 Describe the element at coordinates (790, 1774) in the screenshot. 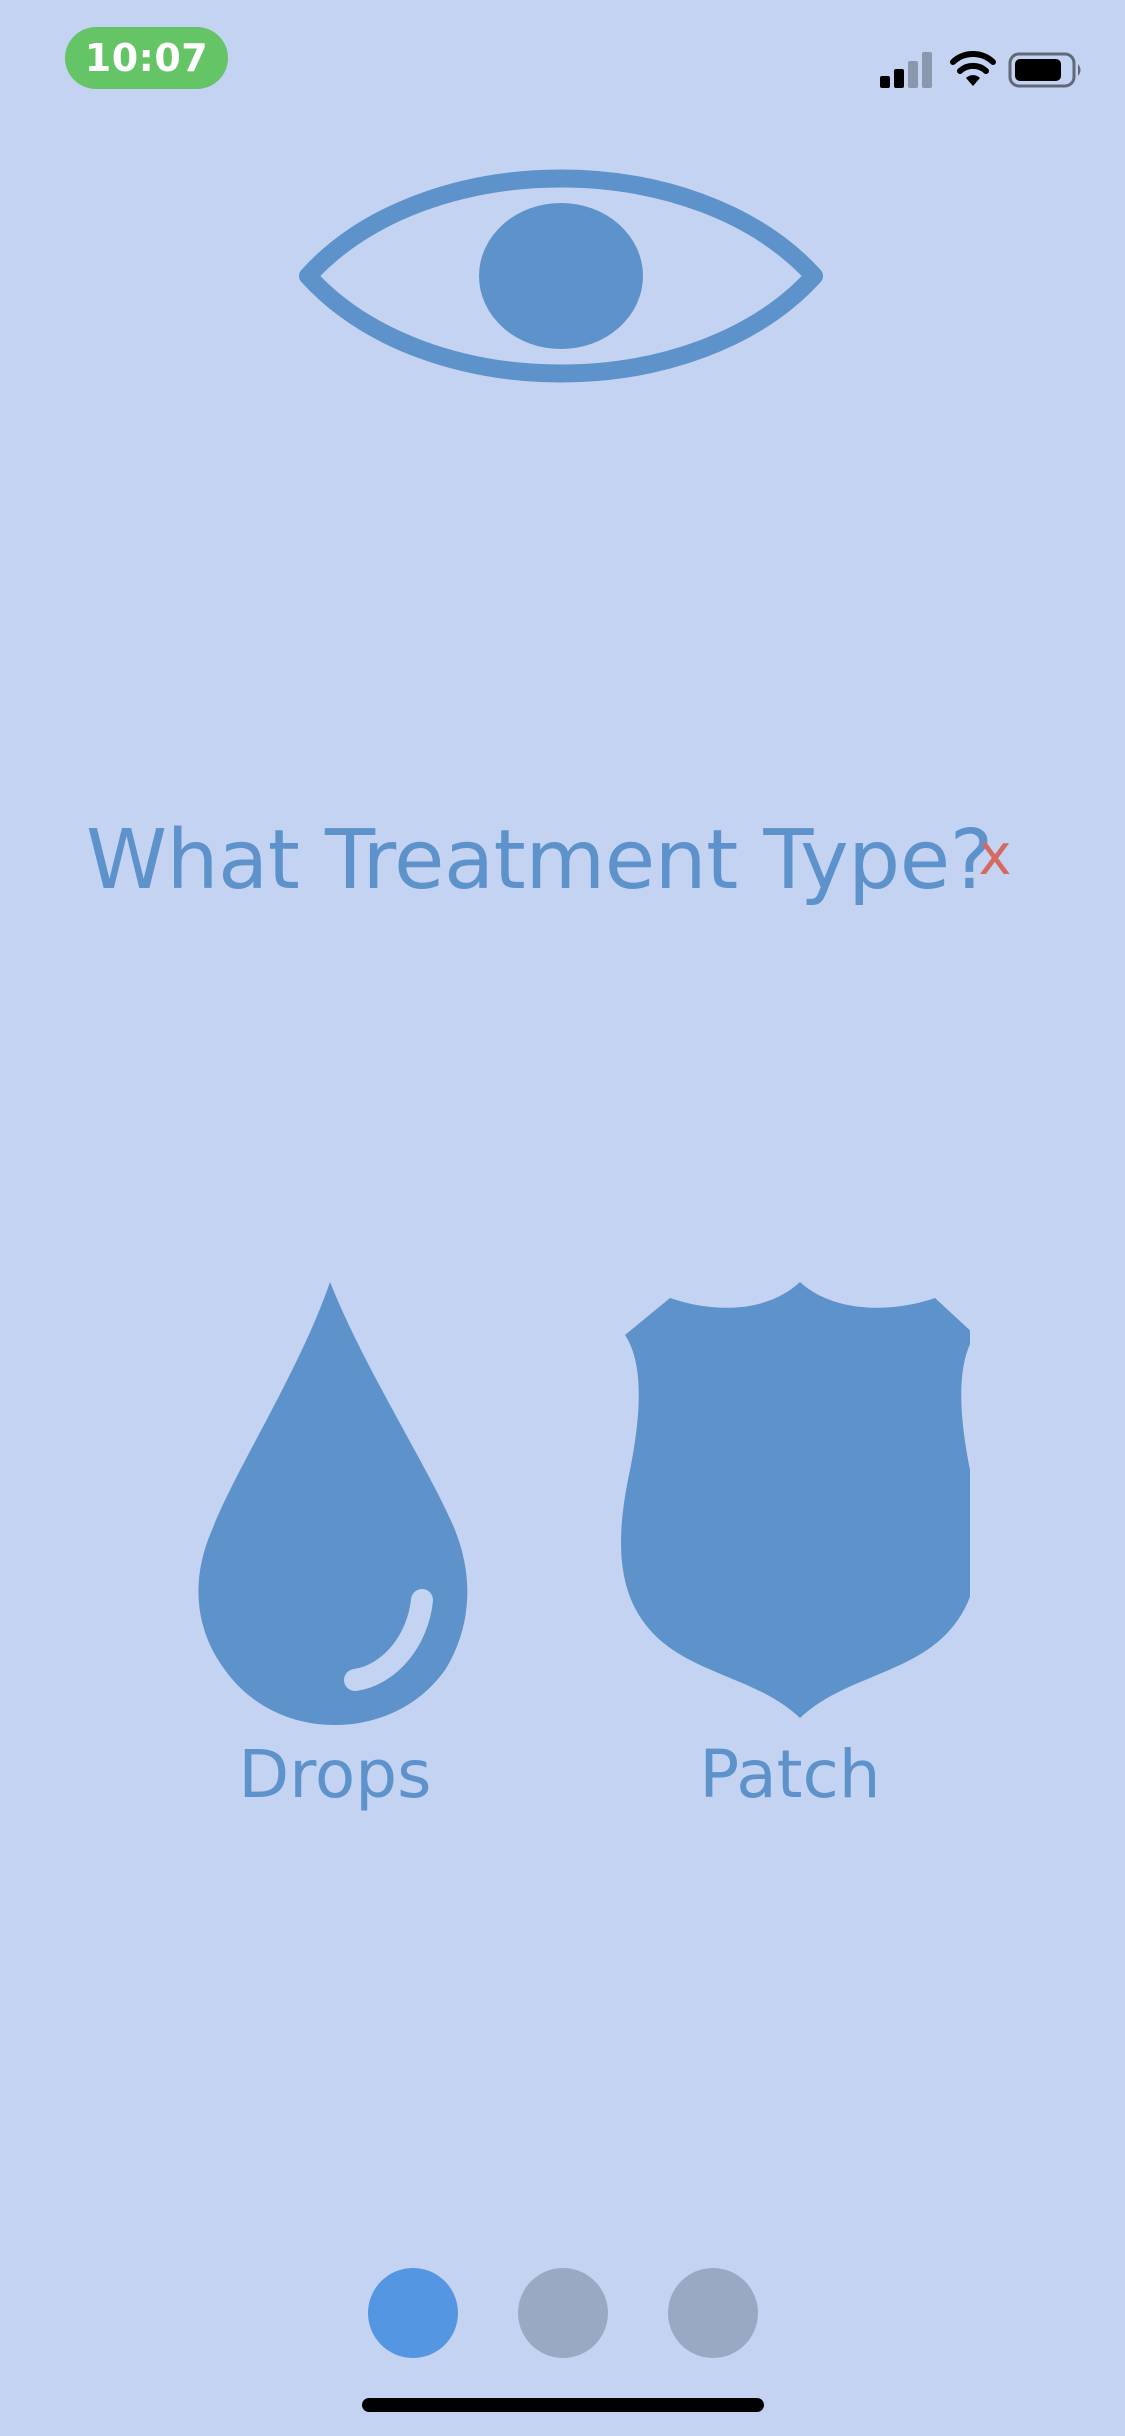

I see `option-patch-label: Patch` at that location.